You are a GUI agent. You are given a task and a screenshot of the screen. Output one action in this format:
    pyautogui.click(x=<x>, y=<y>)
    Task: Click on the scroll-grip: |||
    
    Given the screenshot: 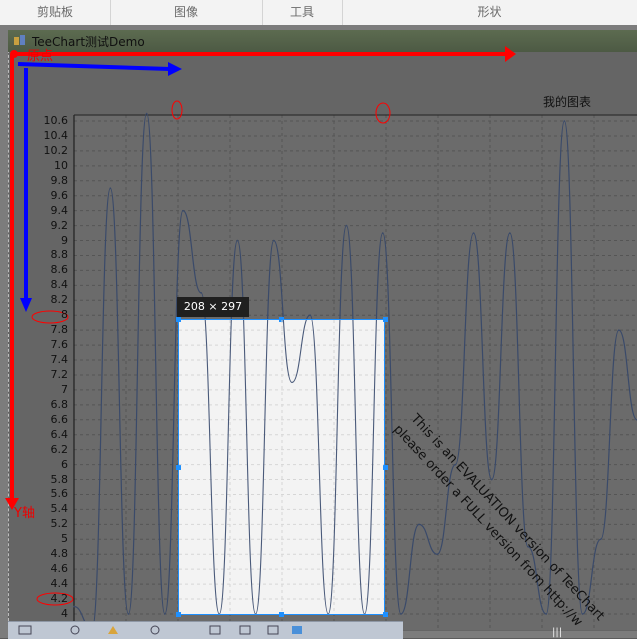 What is the action you would take?
    pyautogui.click(x=557, y=632)
    